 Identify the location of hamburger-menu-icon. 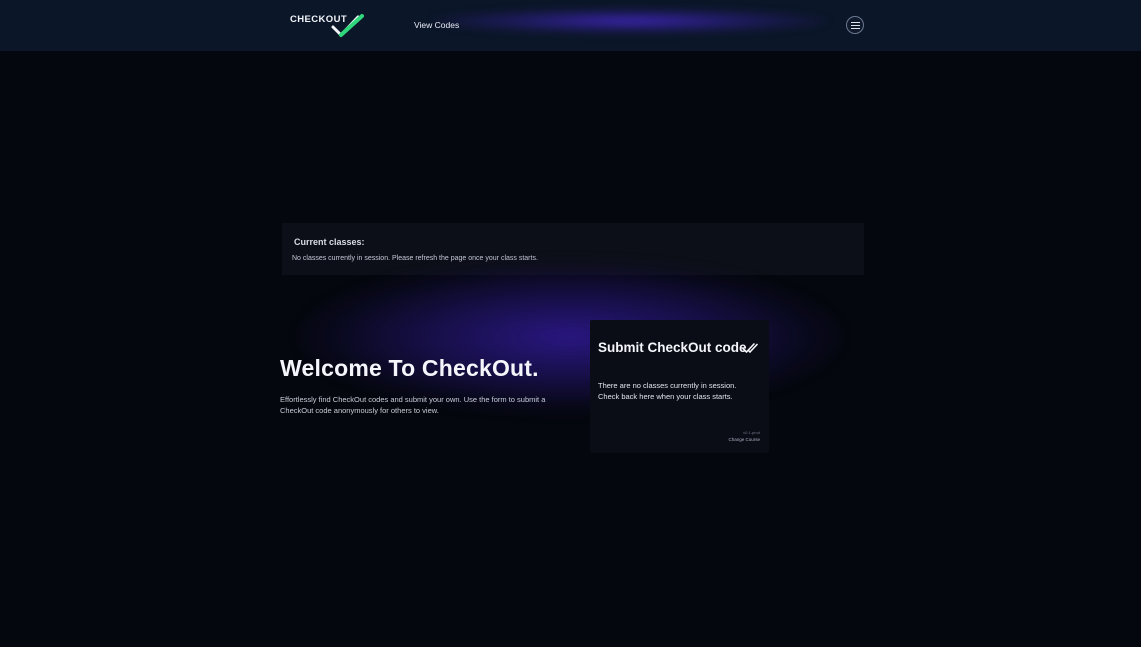
(855, 25).